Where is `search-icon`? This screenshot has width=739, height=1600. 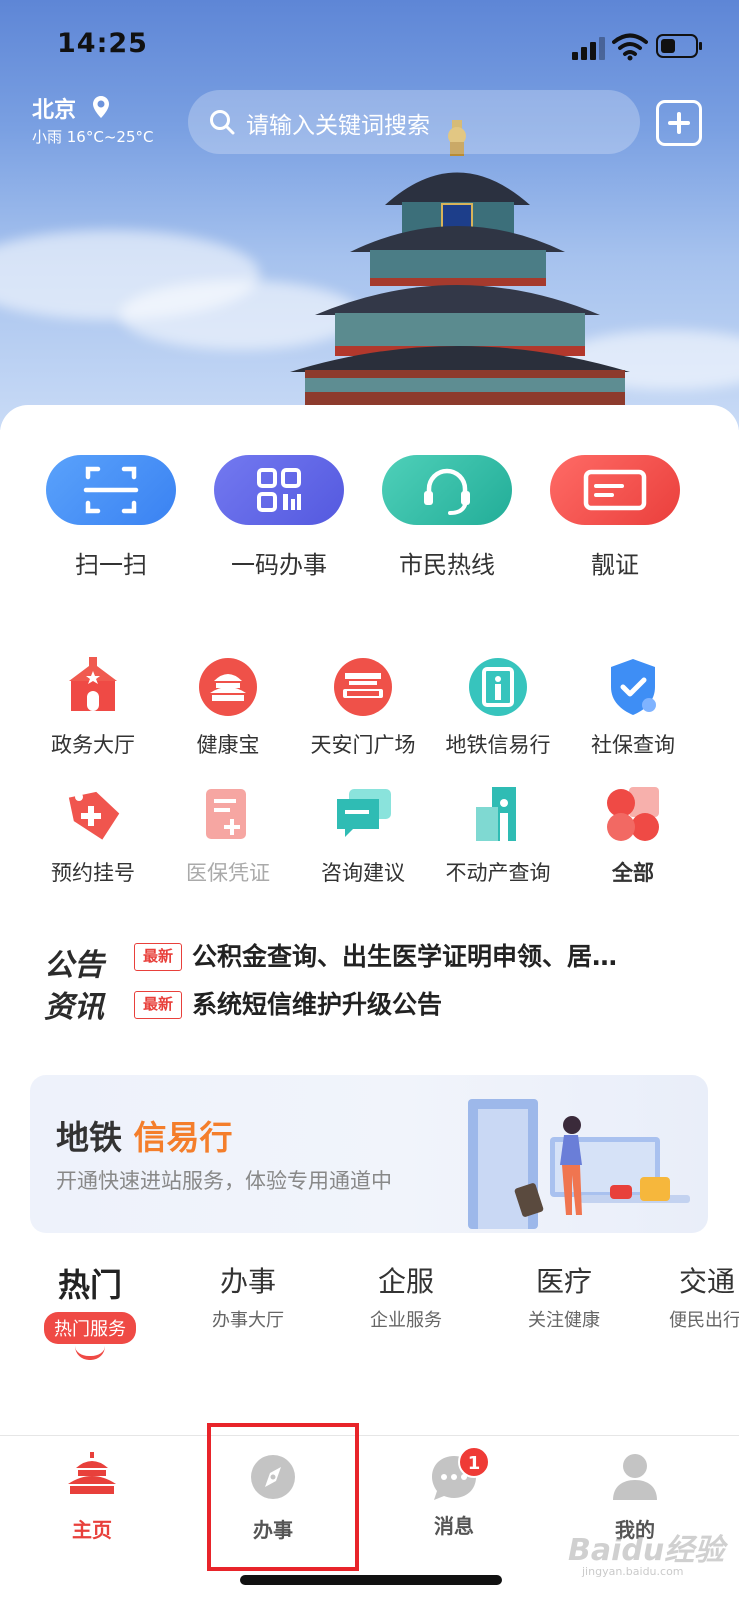 search-icon is located at coordinates (222, 122).